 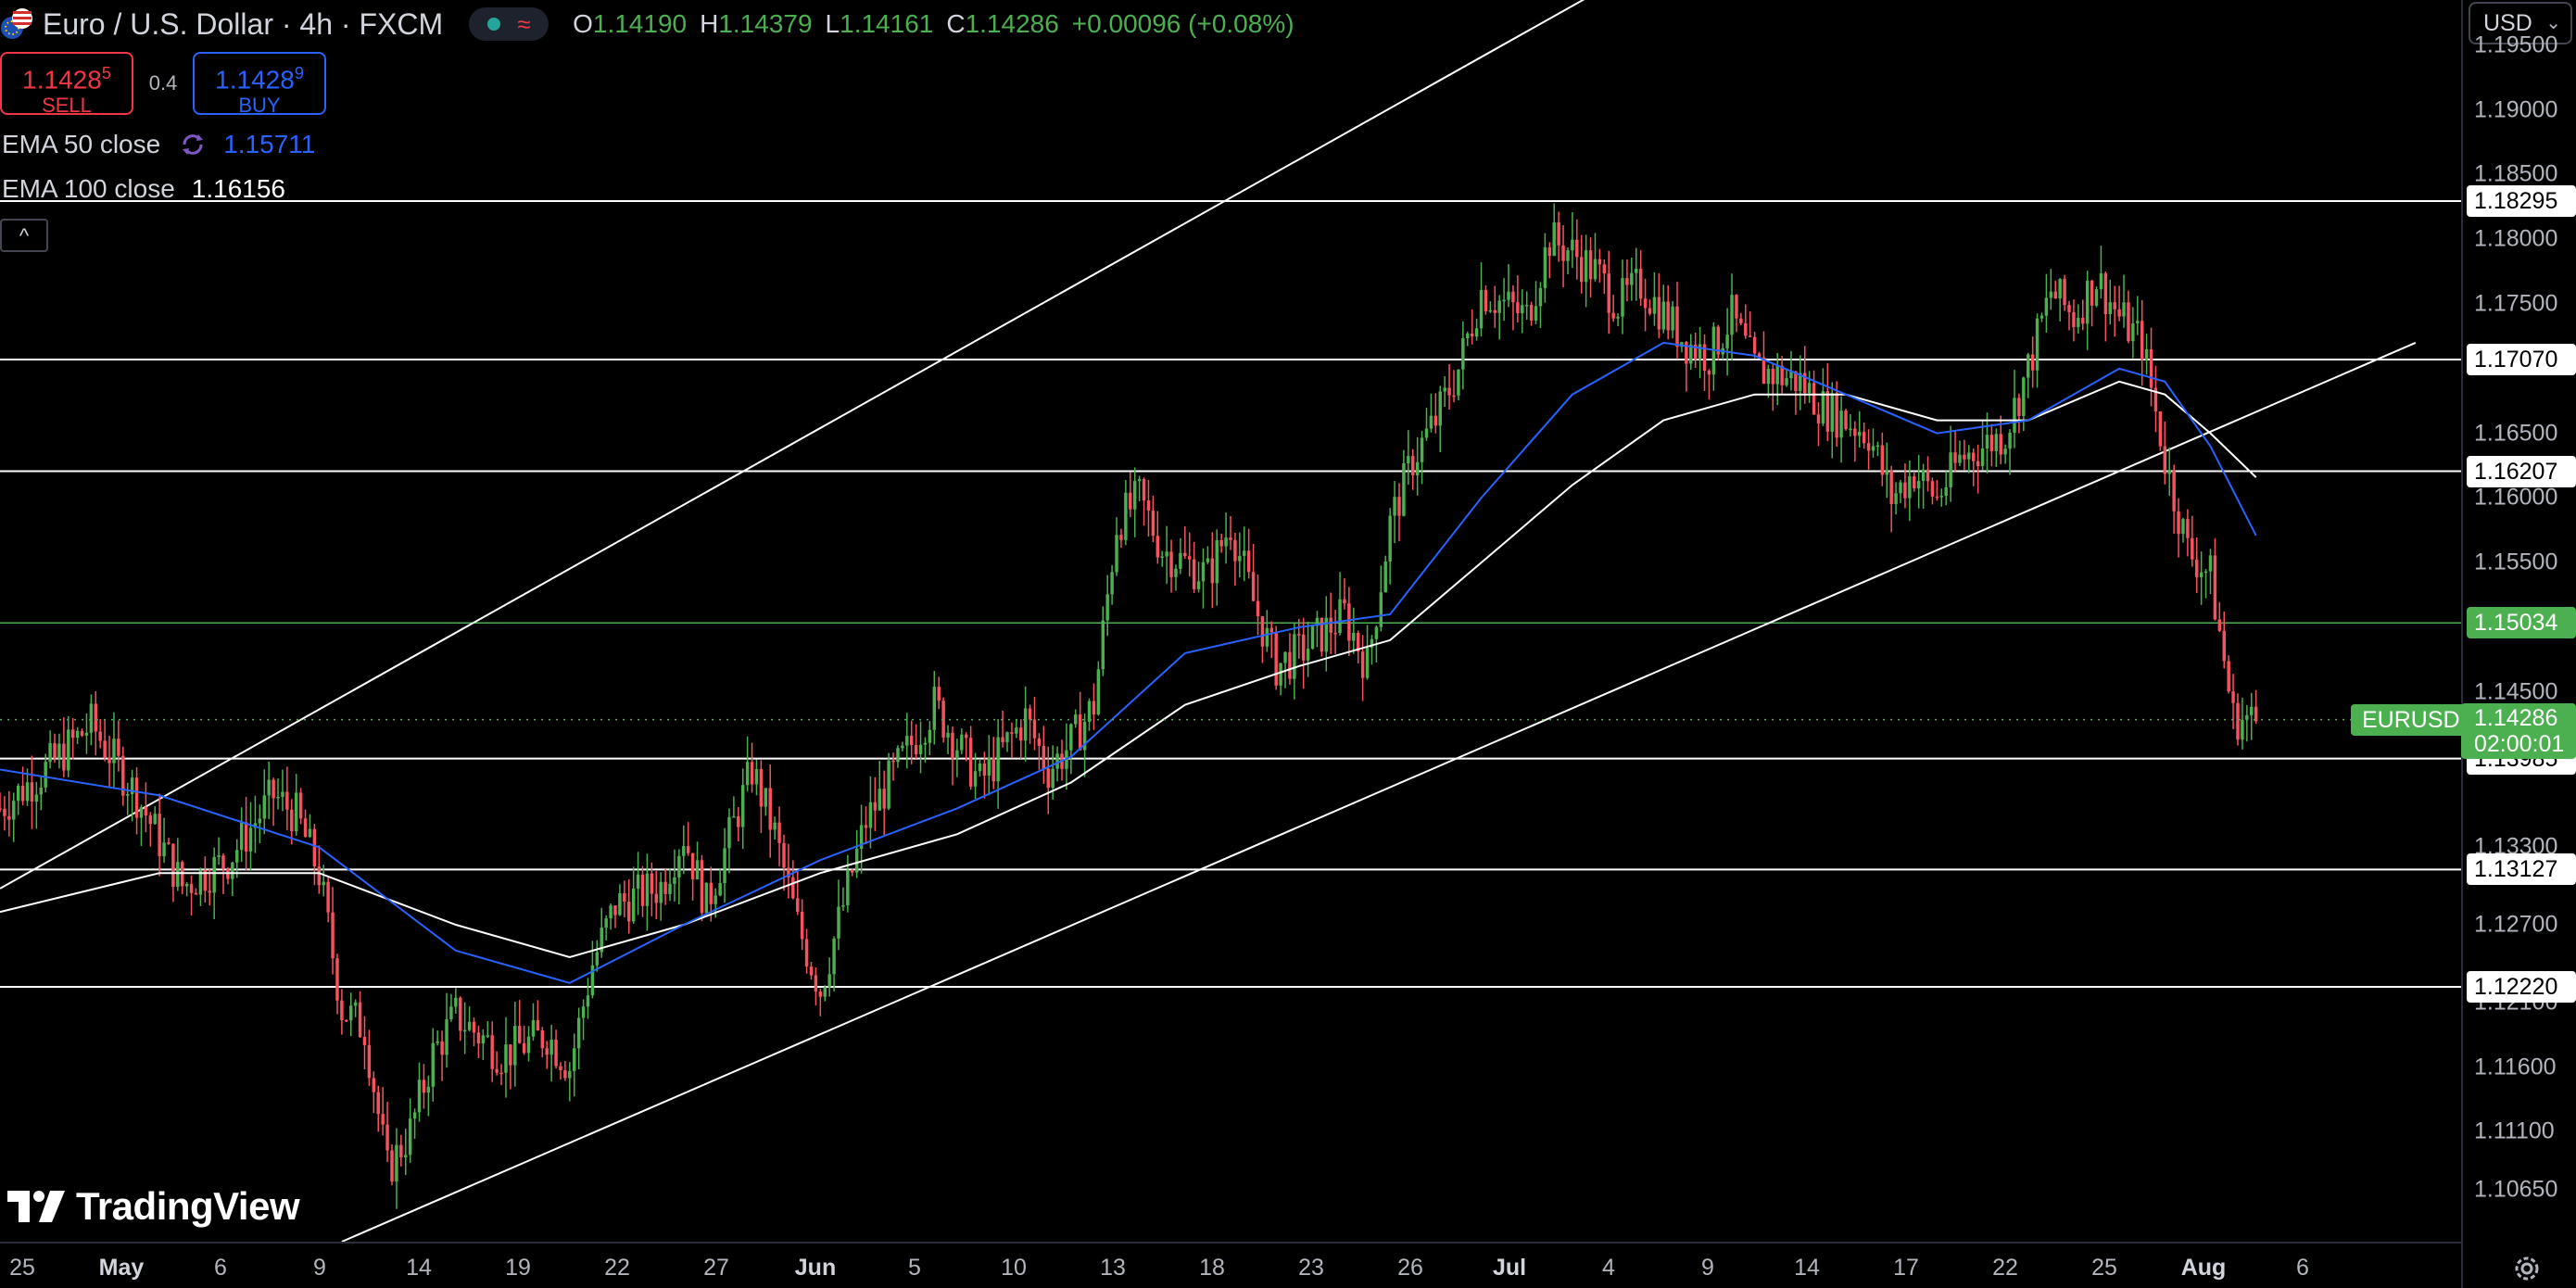 I want to click on indicator-ema50: EMA 50 close 1.15711, so click(x=158, y=144).